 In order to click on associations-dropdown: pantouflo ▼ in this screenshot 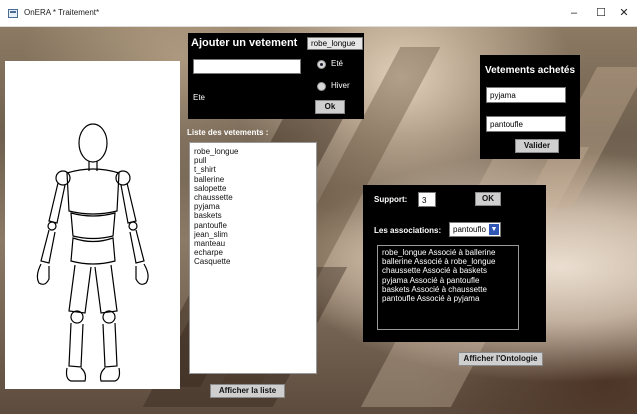, I will do `click(475, 229)`.